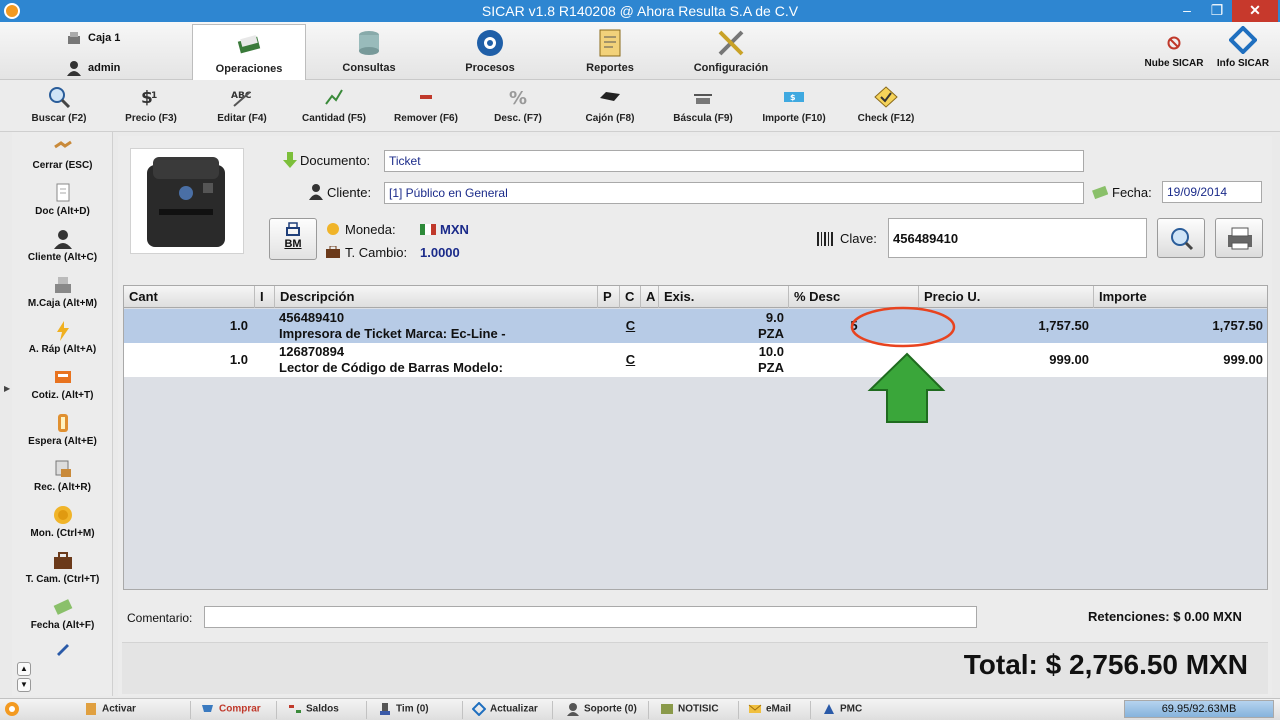 Image resolution: width=1280 pixels, height=720 pixels. Describe the element at coordinates (63, 147) in the screenshot. I see `handshake-icon` at that location.